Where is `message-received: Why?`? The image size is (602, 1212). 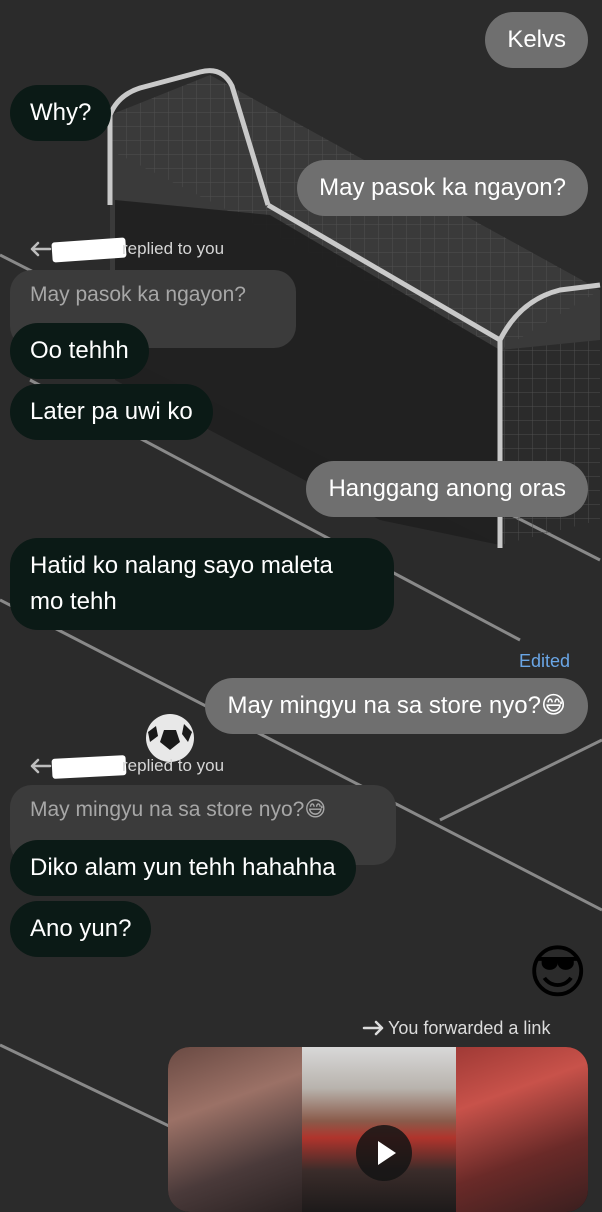
message-received: Why? is located at coordinates (61, 113).